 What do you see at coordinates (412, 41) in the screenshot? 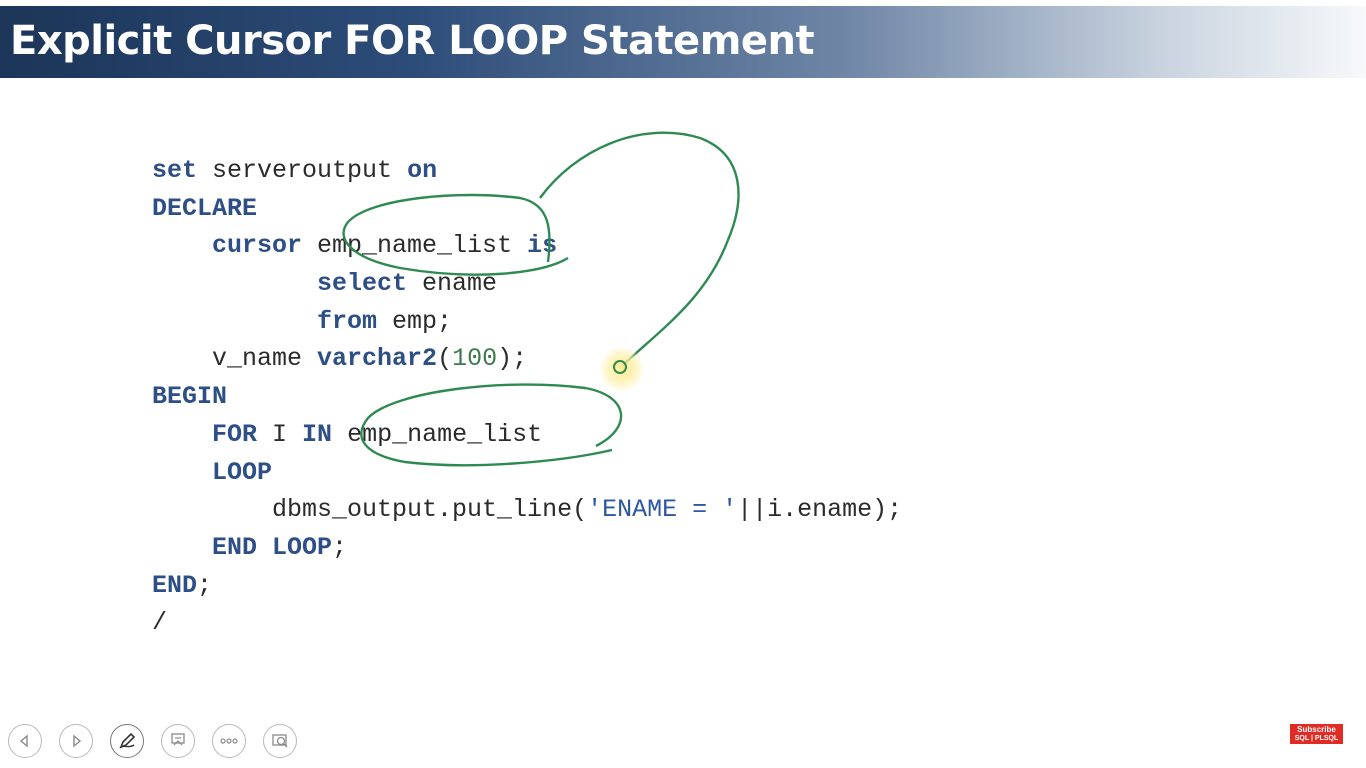
I see `slide-title: Explicit Cursor FOR LOOP Statement` at bounding box center [412, 41].